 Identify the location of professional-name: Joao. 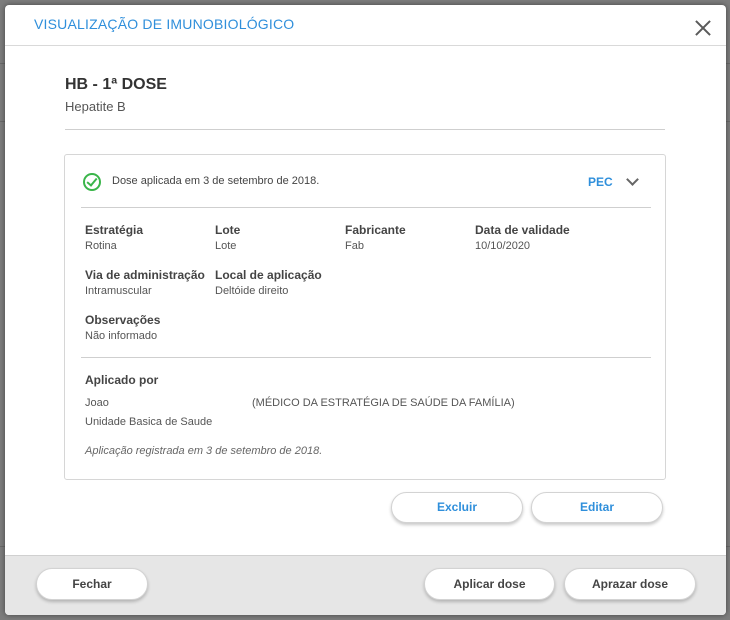
(97, 403).